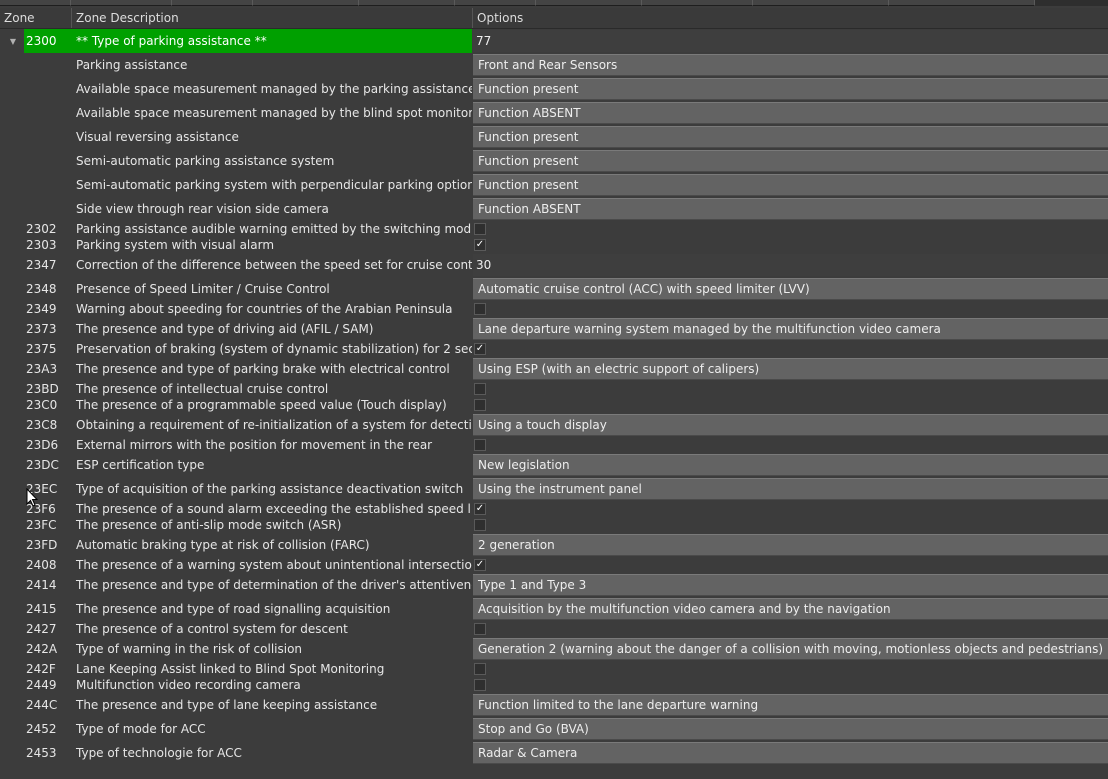  Describe the element at coordinates (790, 585) in the screenshot. I see `option-dropdown: Type 1 and Type 3` at that location.